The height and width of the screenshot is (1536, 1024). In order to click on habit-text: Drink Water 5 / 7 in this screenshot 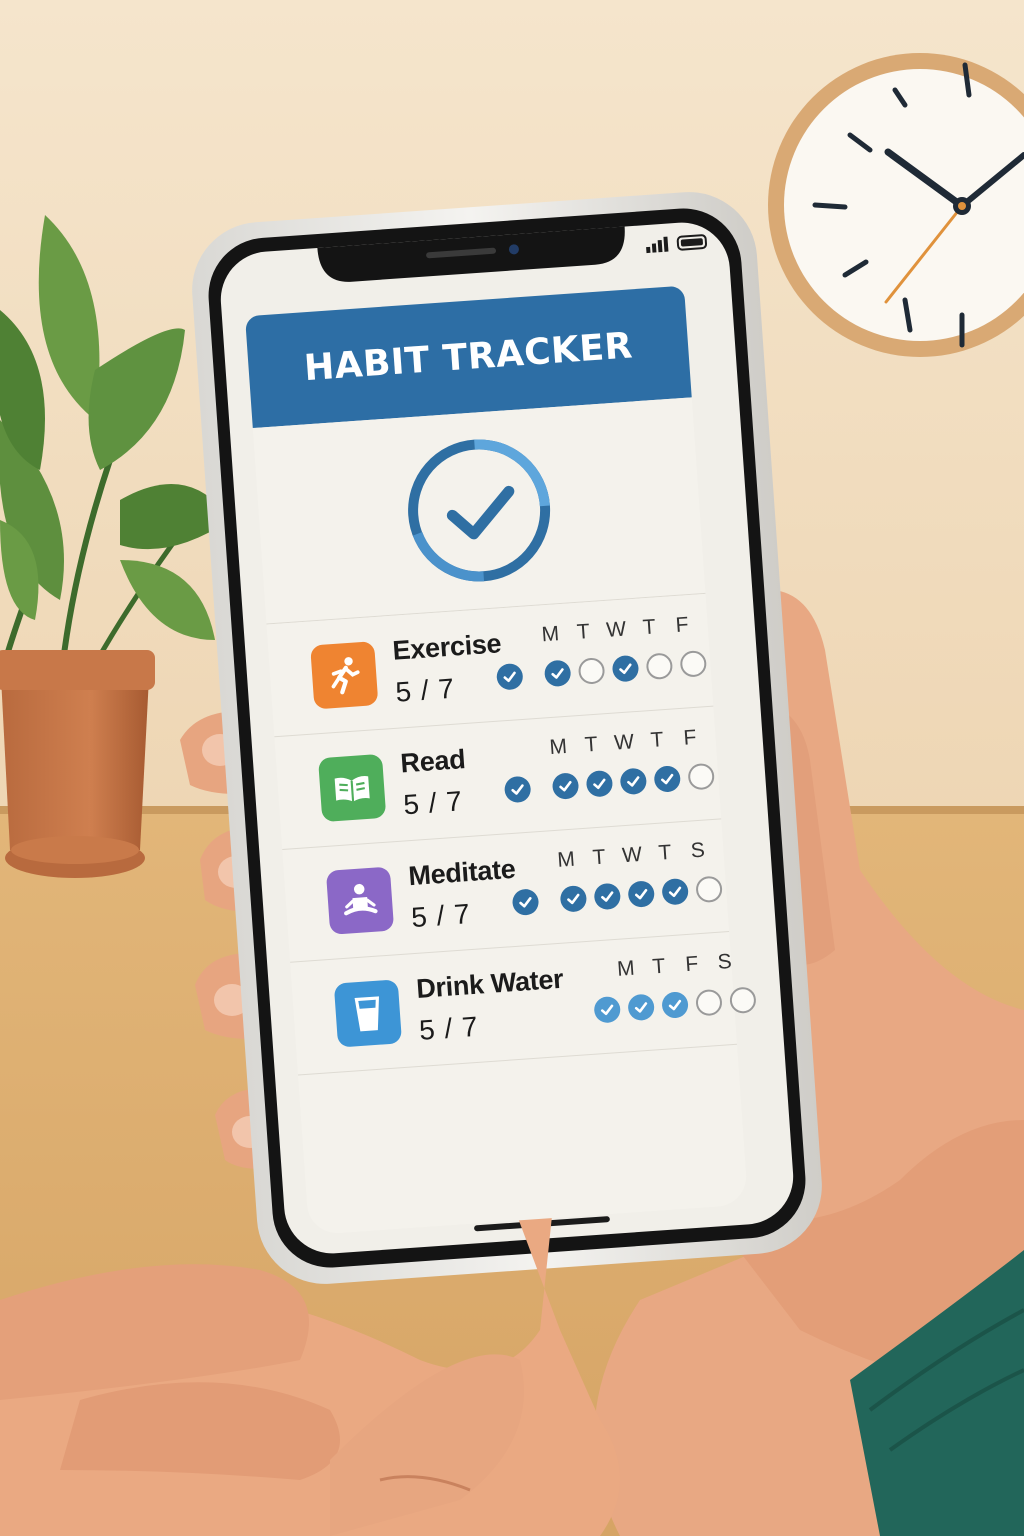, I will do `click(490, 1005)`.